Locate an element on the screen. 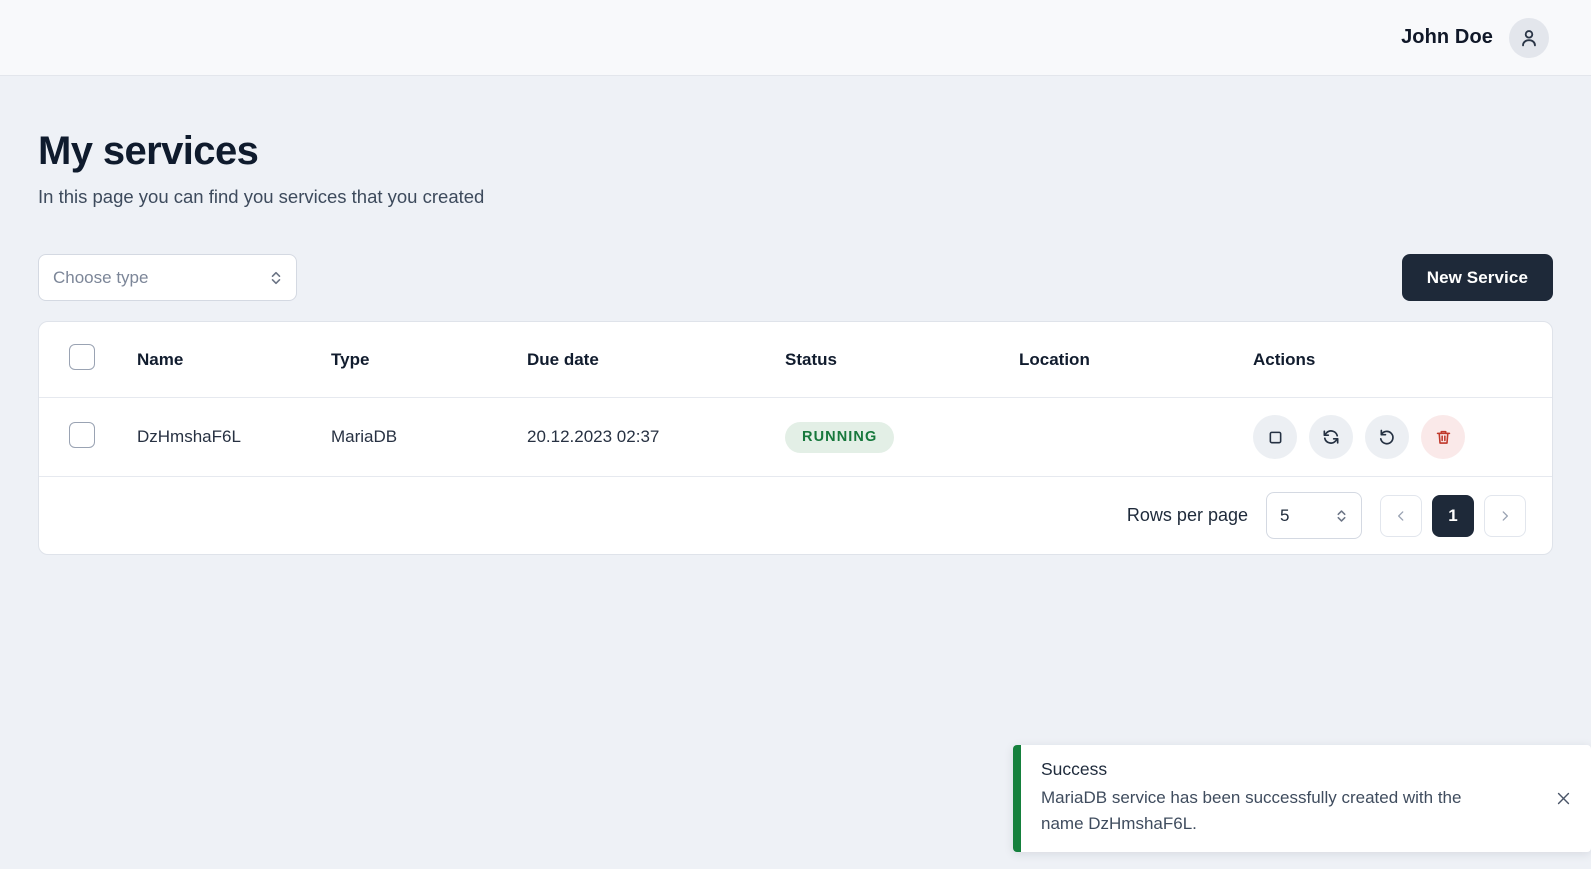 The image size is (1591, 869). pagination: Rows per page 5 1 is located at coordinates (795, 515).